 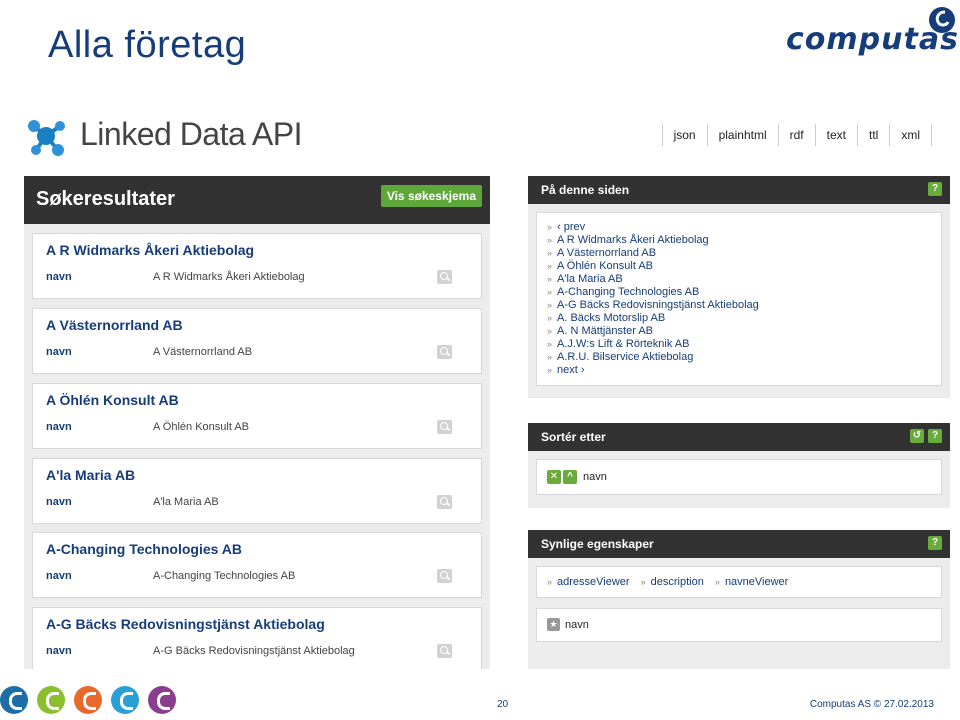 What do you see at coordinates (917, 436) in the screenshot?
I see `undo-icon: ↺` at bounding box center [917, 436].